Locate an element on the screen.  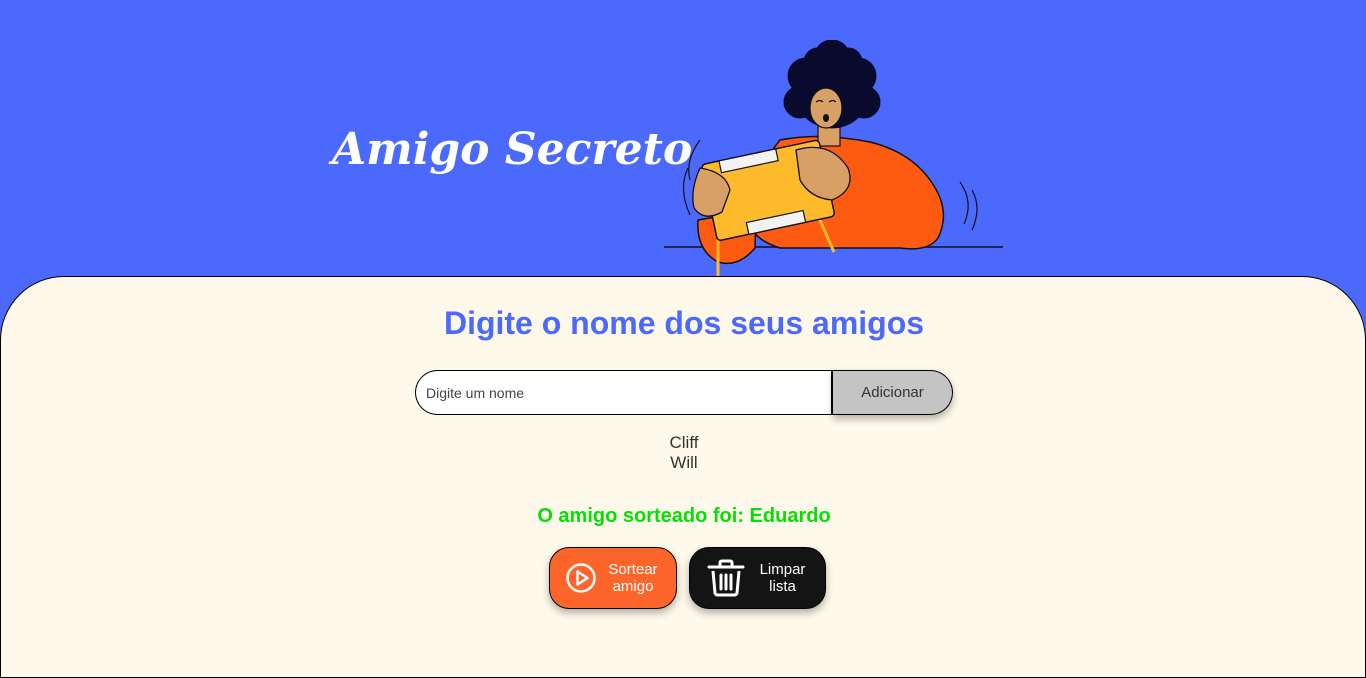
trash-icon is located at coordinates (726, 578).